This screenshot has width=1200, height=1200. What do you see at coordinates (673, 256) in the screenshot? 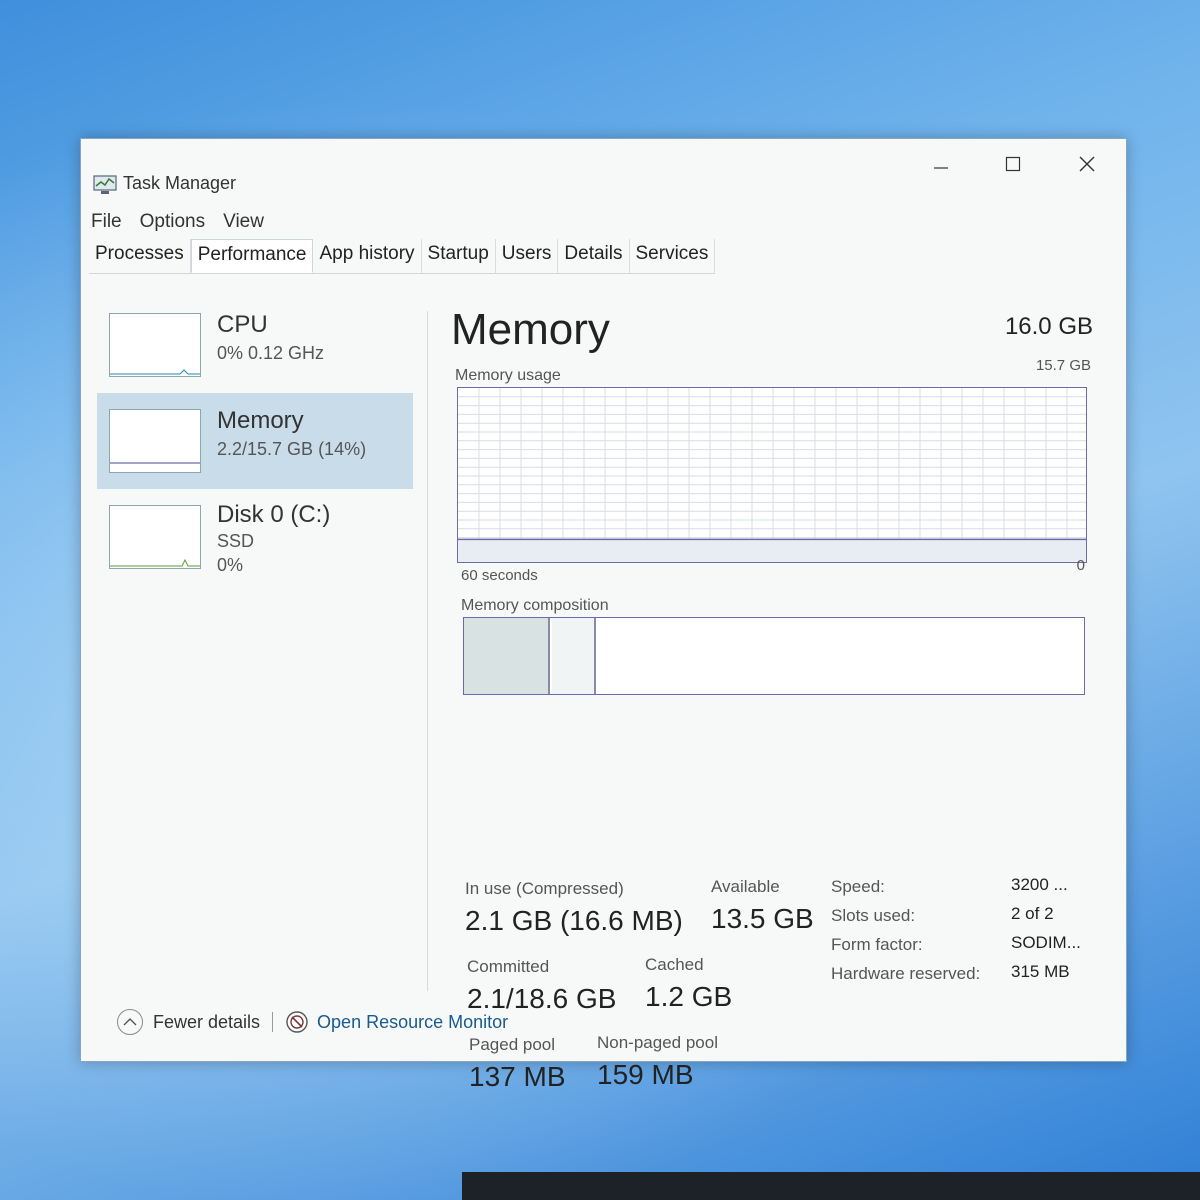
I see `tab-services: Services` at bounding box center [673, 256].